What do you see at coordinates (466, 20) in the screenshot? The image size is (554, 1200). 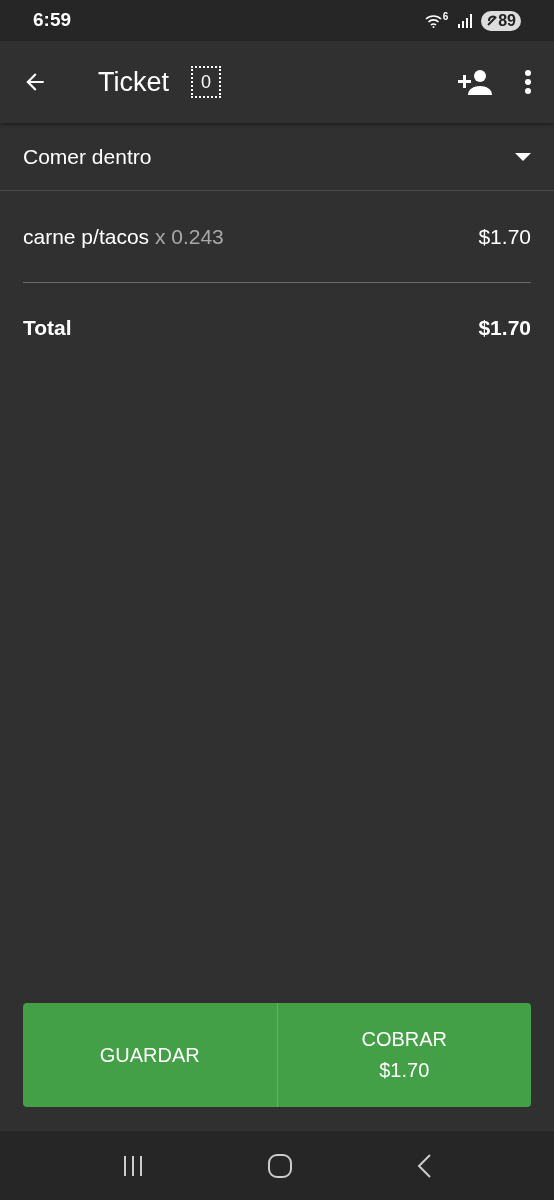 I see `signal-icon` at bounding box center [466, 20].